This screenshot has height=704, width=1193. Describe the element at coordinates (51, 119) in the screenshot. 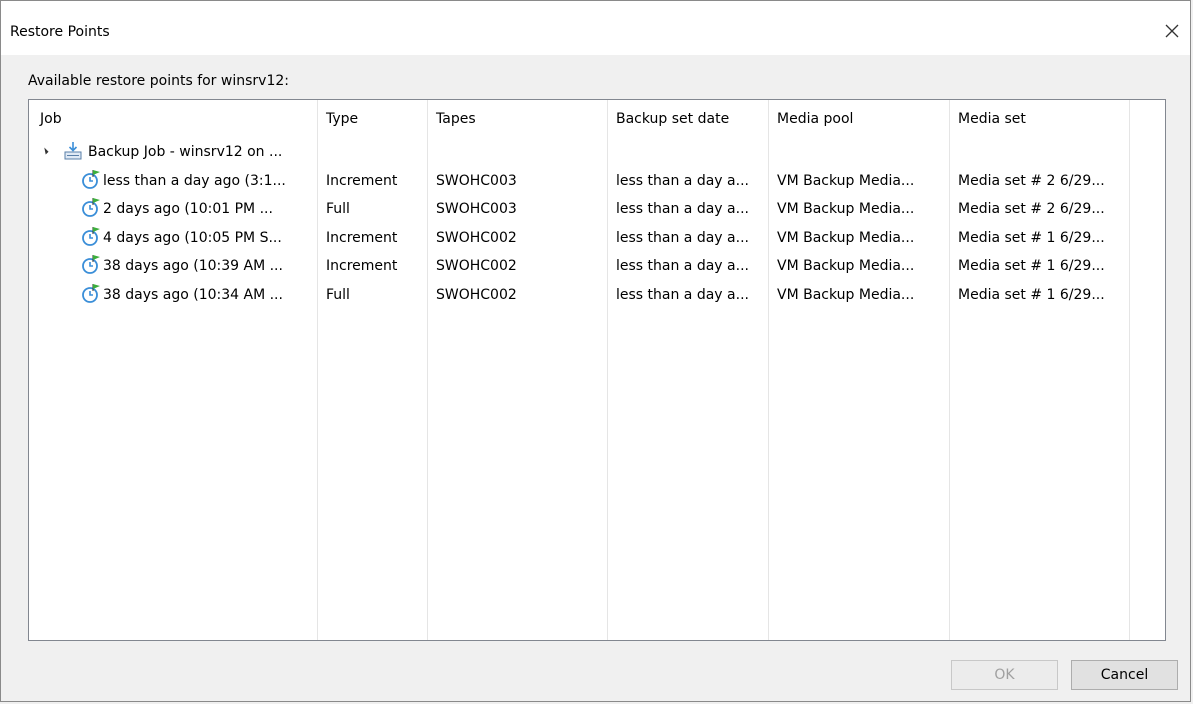

I see `column-header-job: Job` at that location.